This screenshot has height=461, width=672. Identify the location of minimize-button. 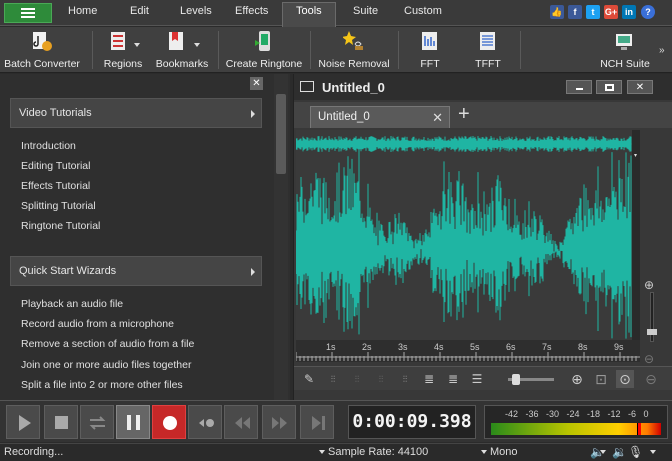
(579, 87).